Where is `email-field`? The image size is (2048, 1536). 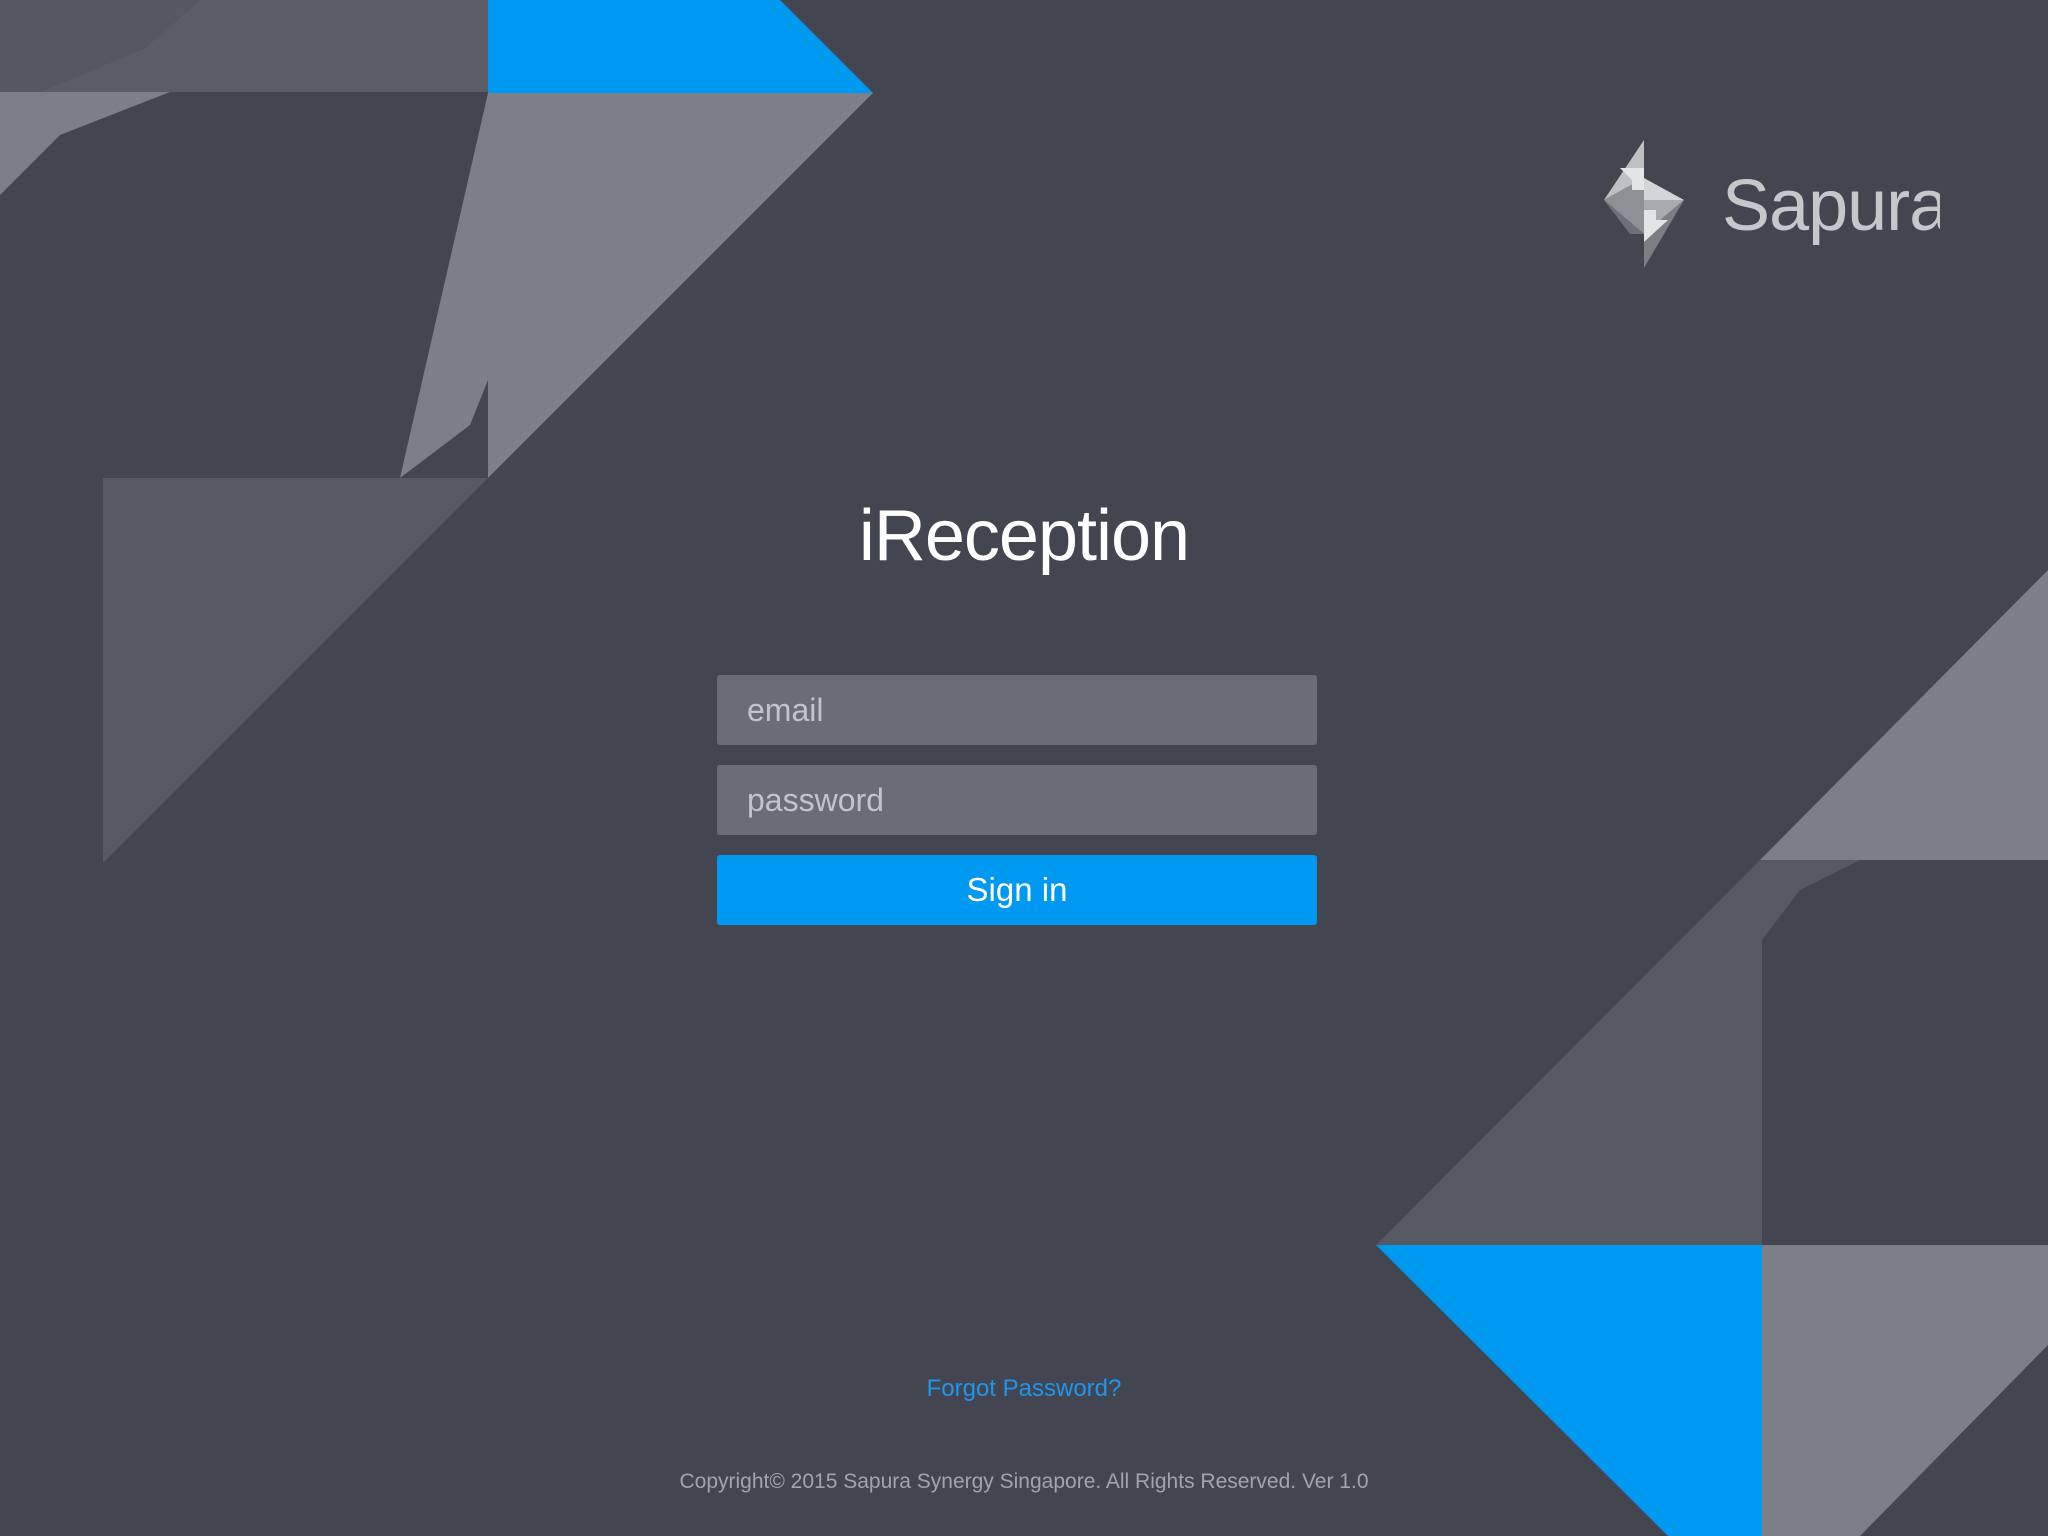 email-field is located at coordinates (1017, 710).